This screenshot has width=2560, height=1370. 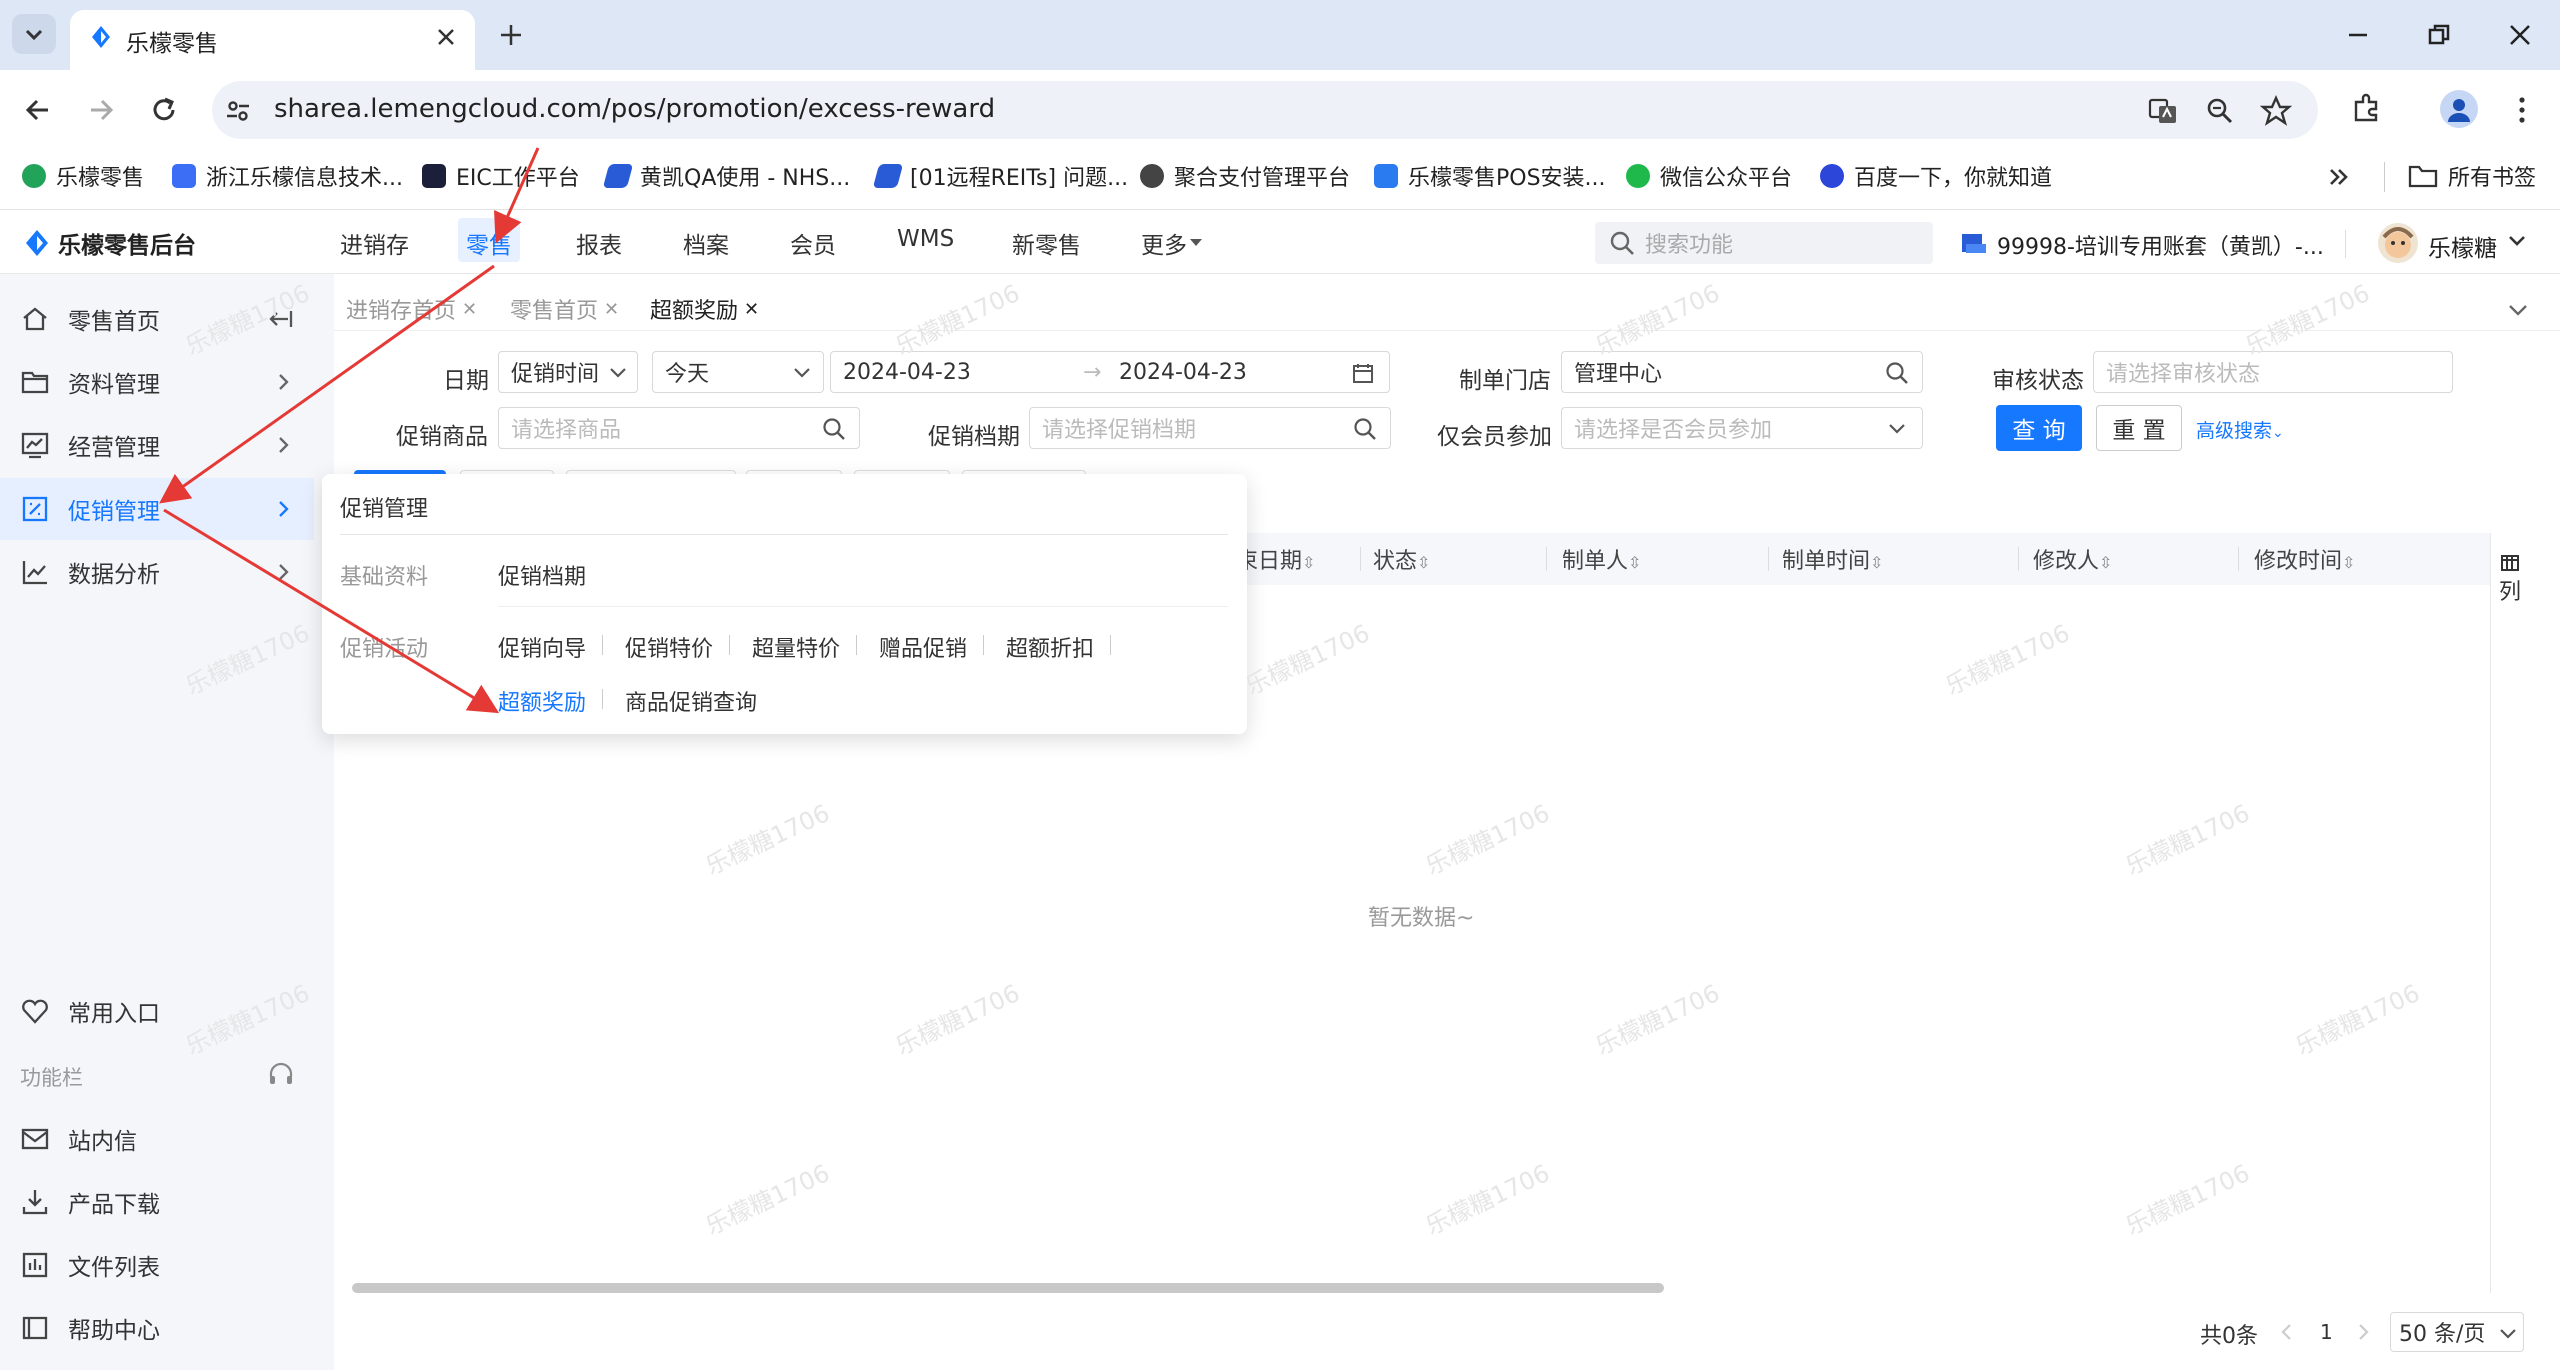 What do you see at coordinates (501, 176) in the screenshot?
I see `bookmark-item: EIC工作平台` at bounding box center [501, 176].